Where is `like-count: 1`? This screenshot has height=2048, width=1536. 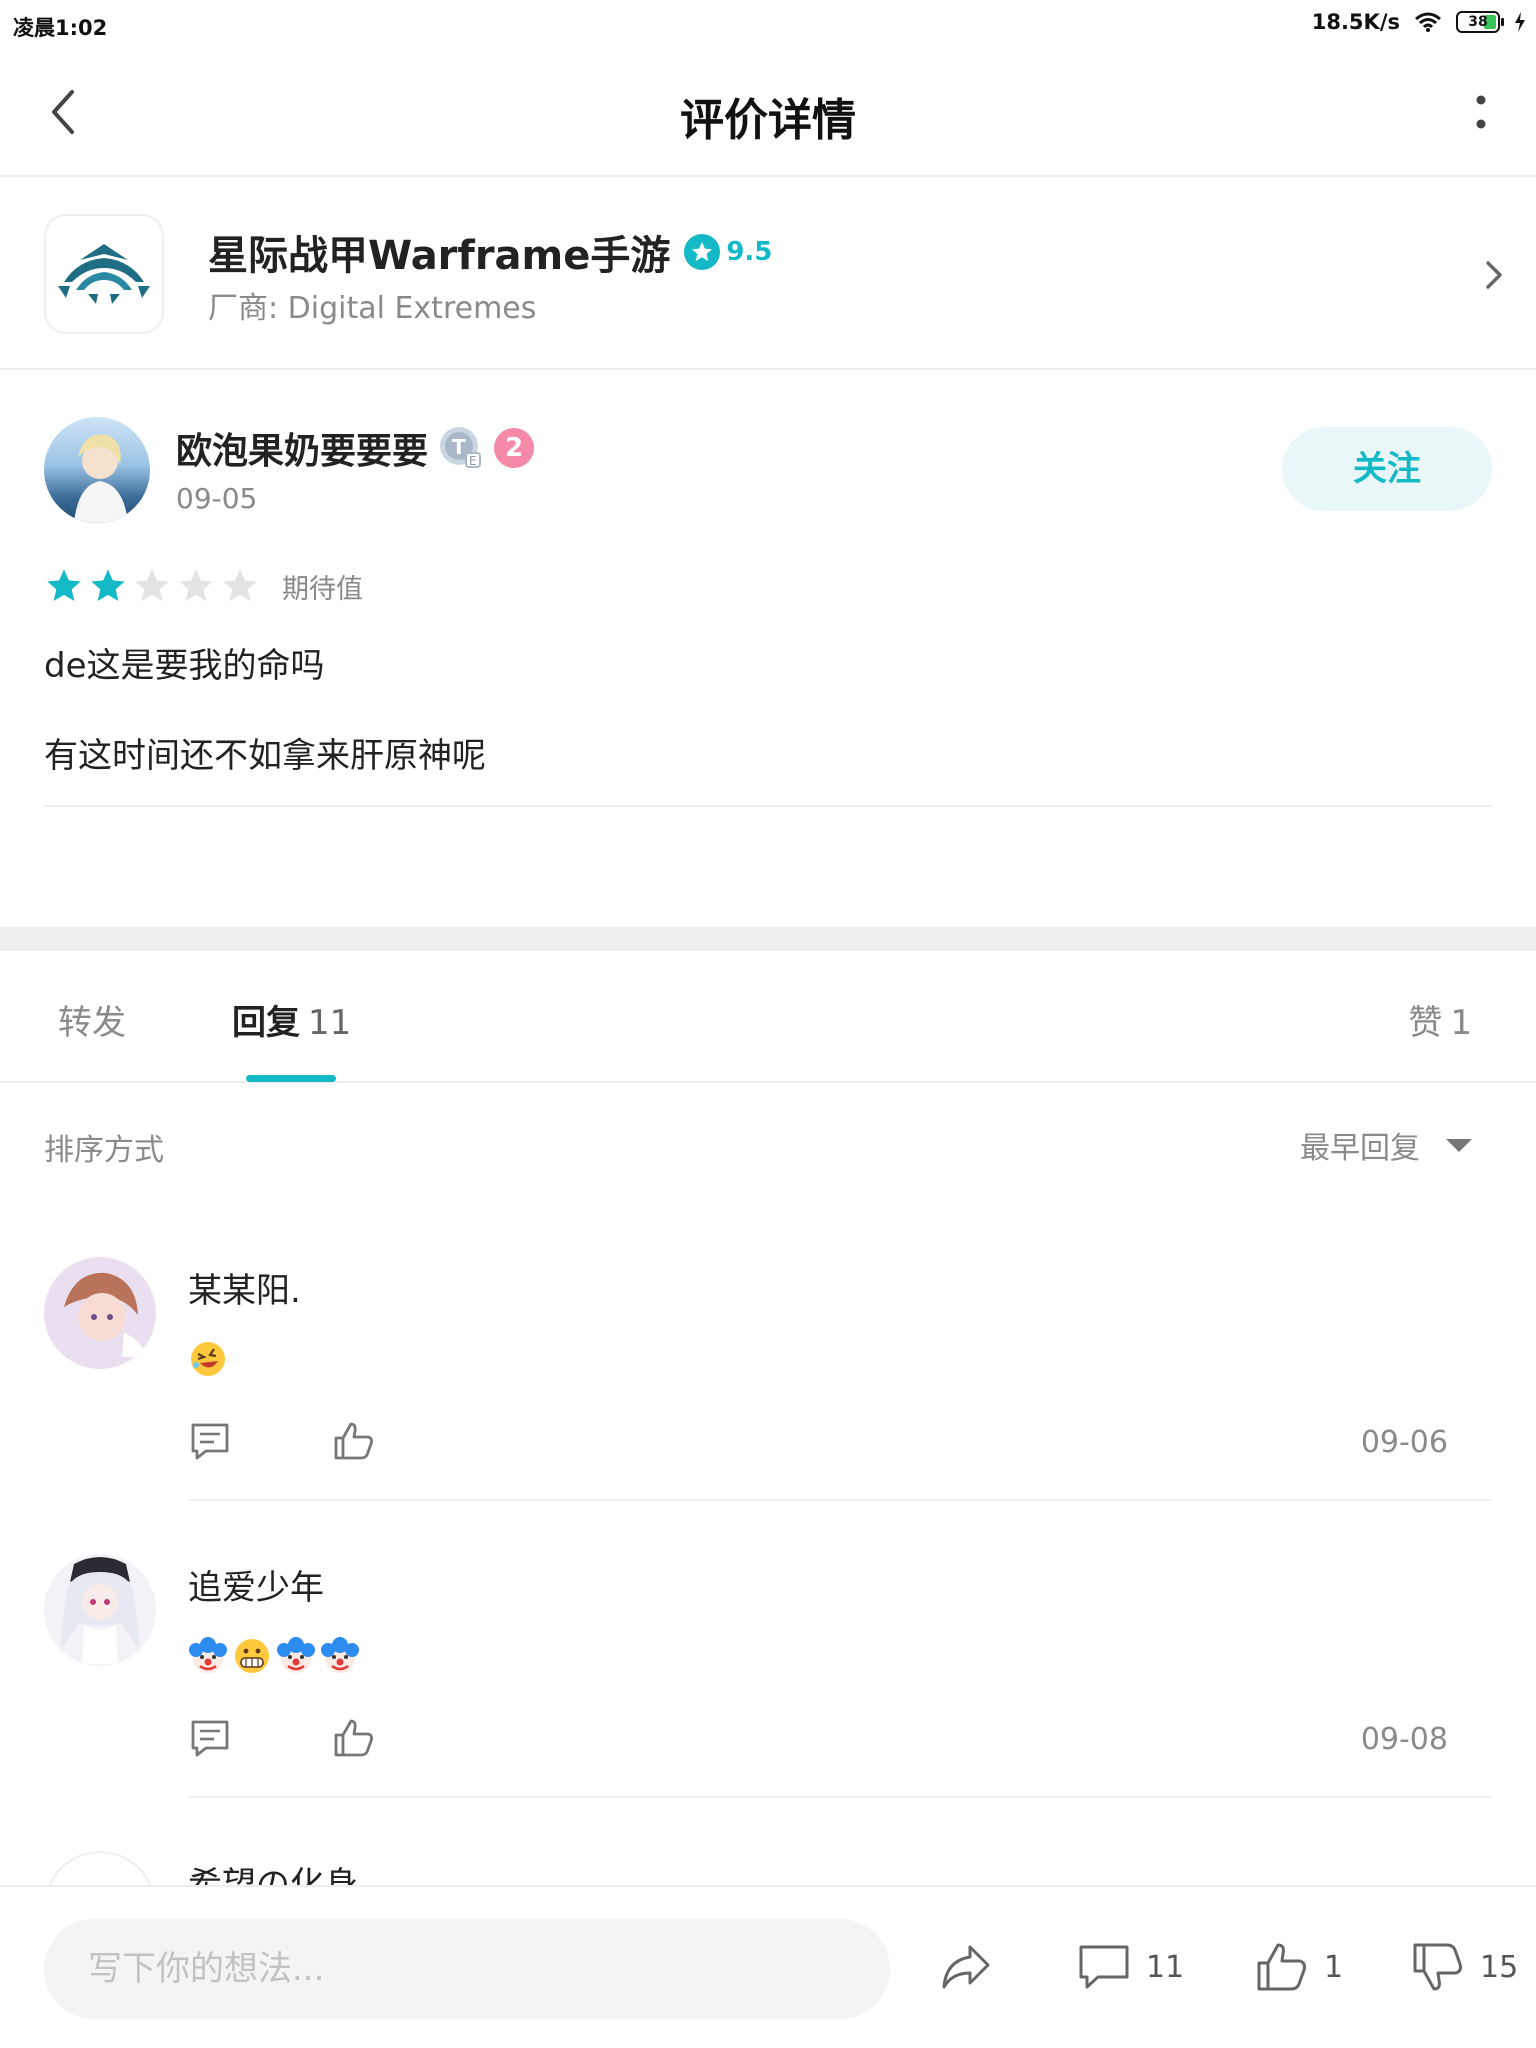 like-count: 1 is located at coordinates (1334, 1967).